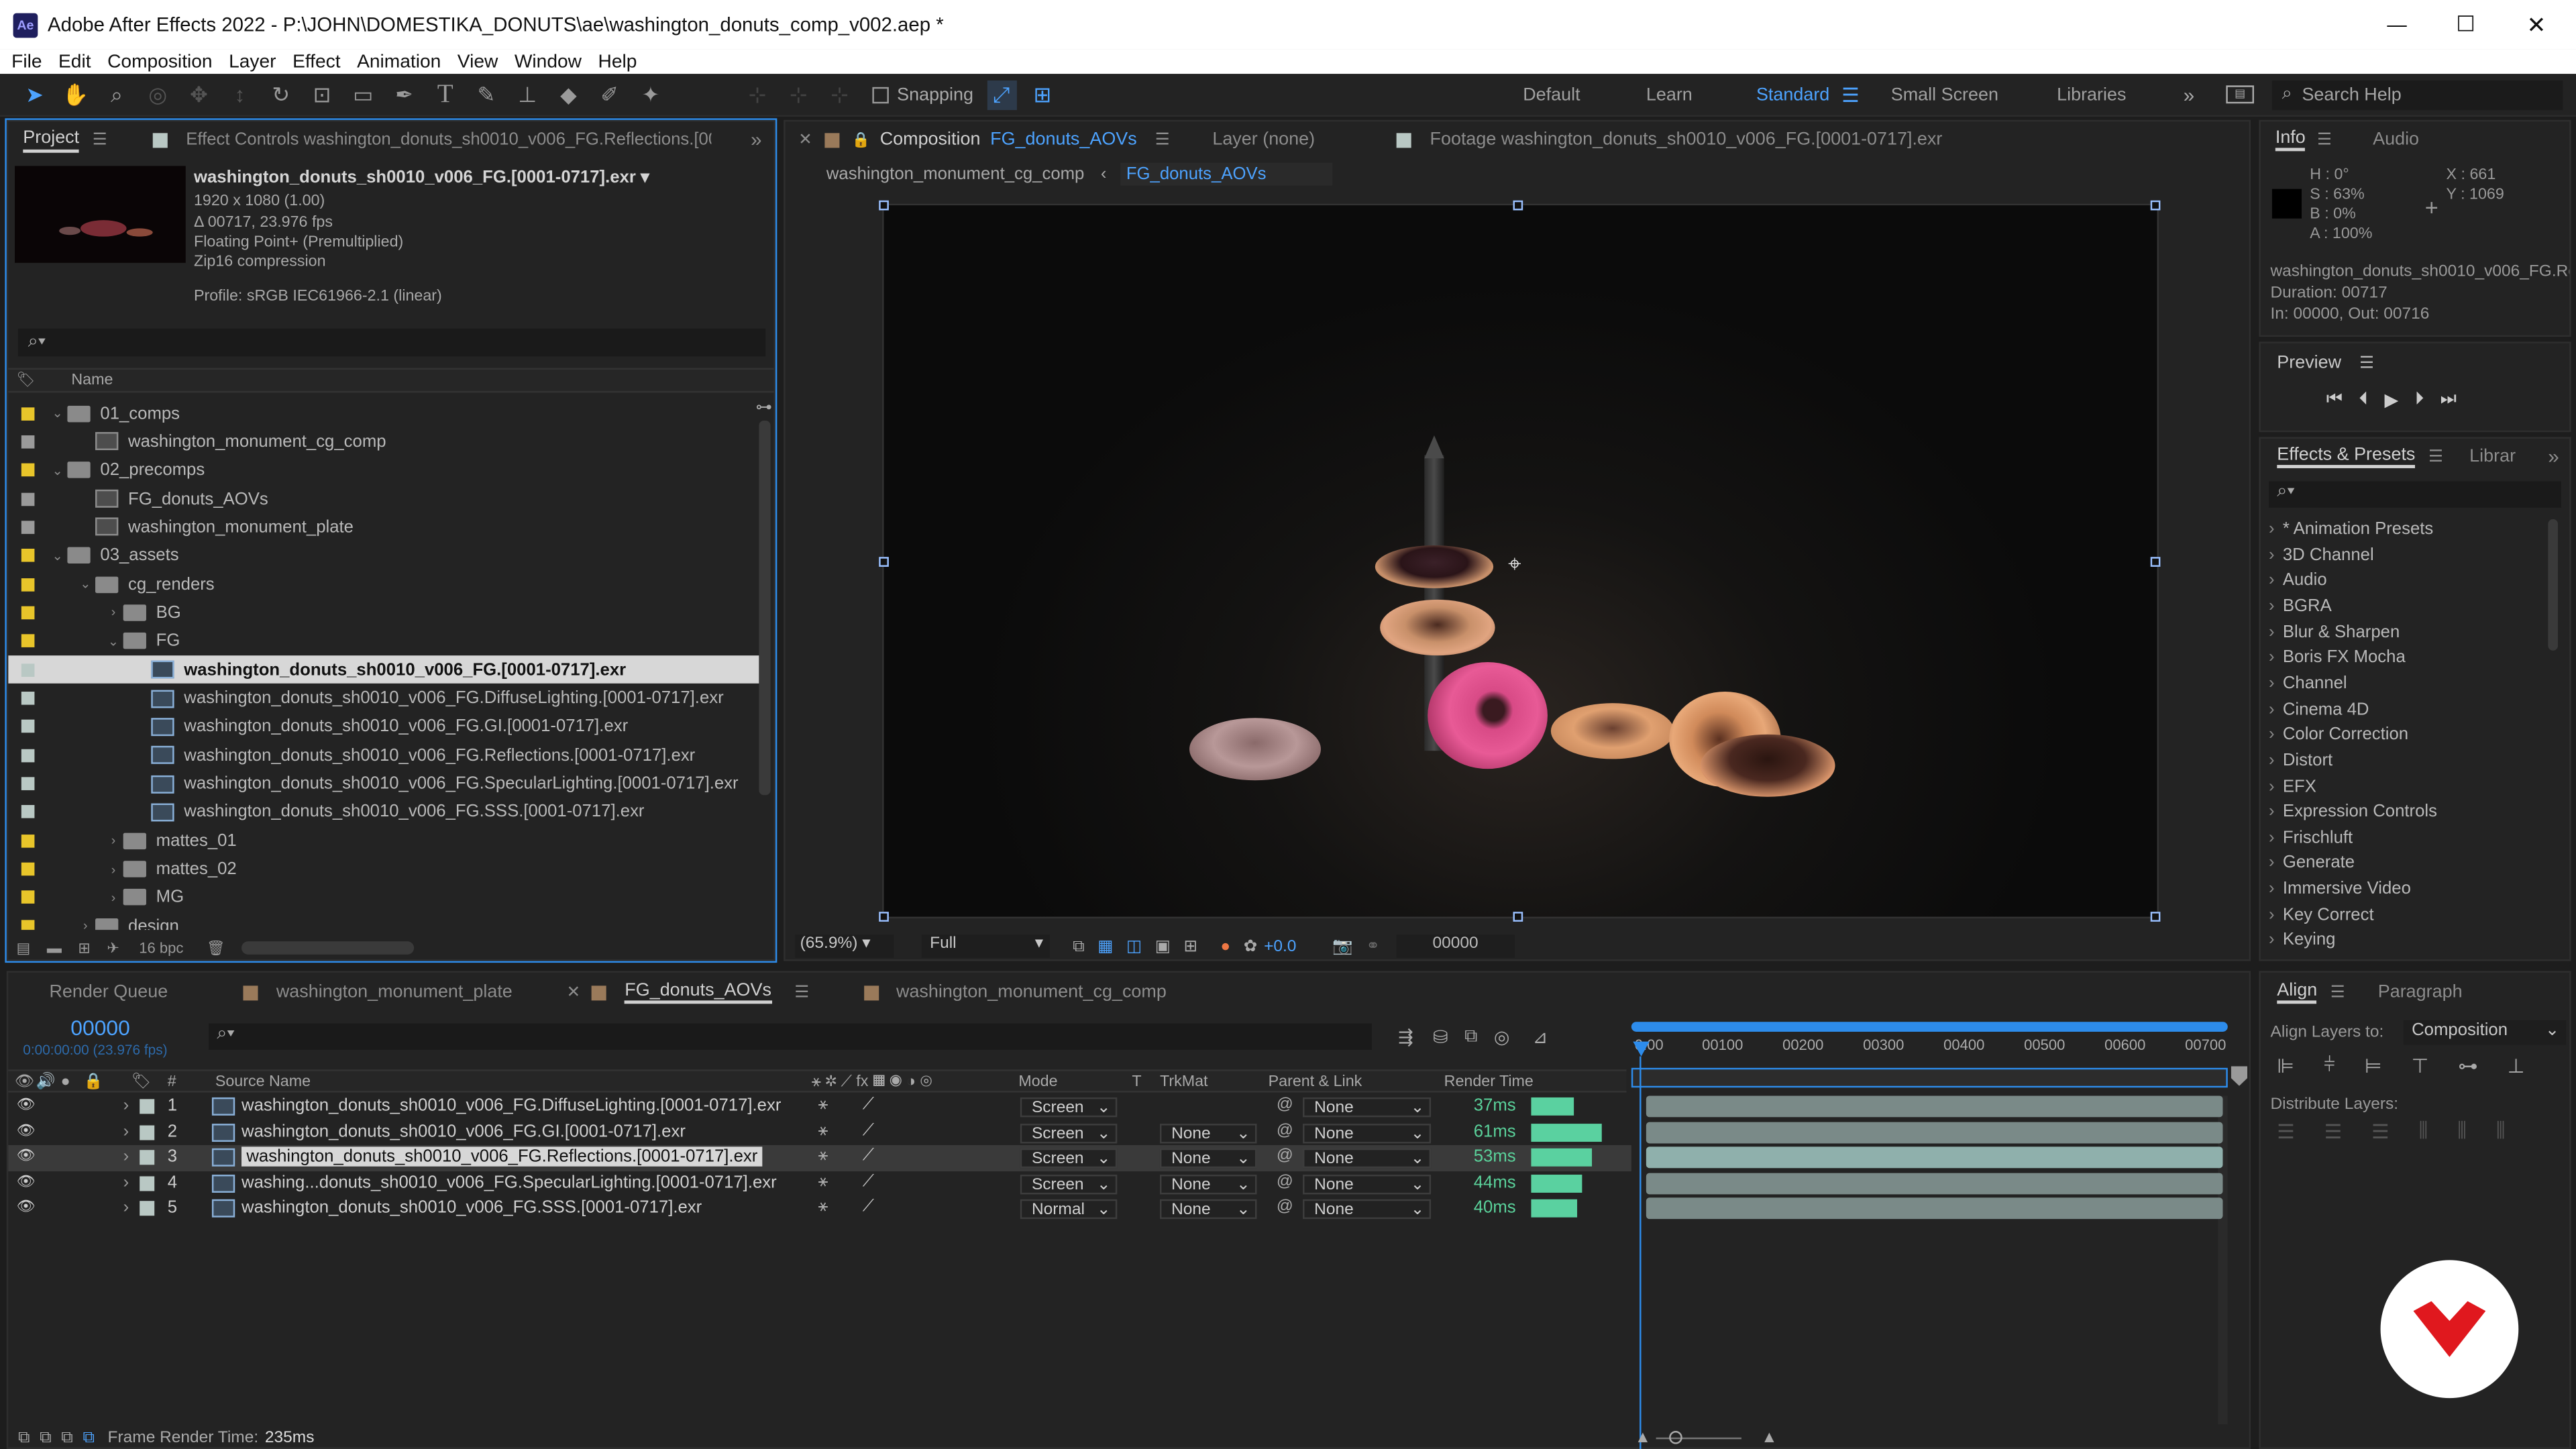  I want to click on effect-category: › Boris FX Mocha, so click(2337, 657).